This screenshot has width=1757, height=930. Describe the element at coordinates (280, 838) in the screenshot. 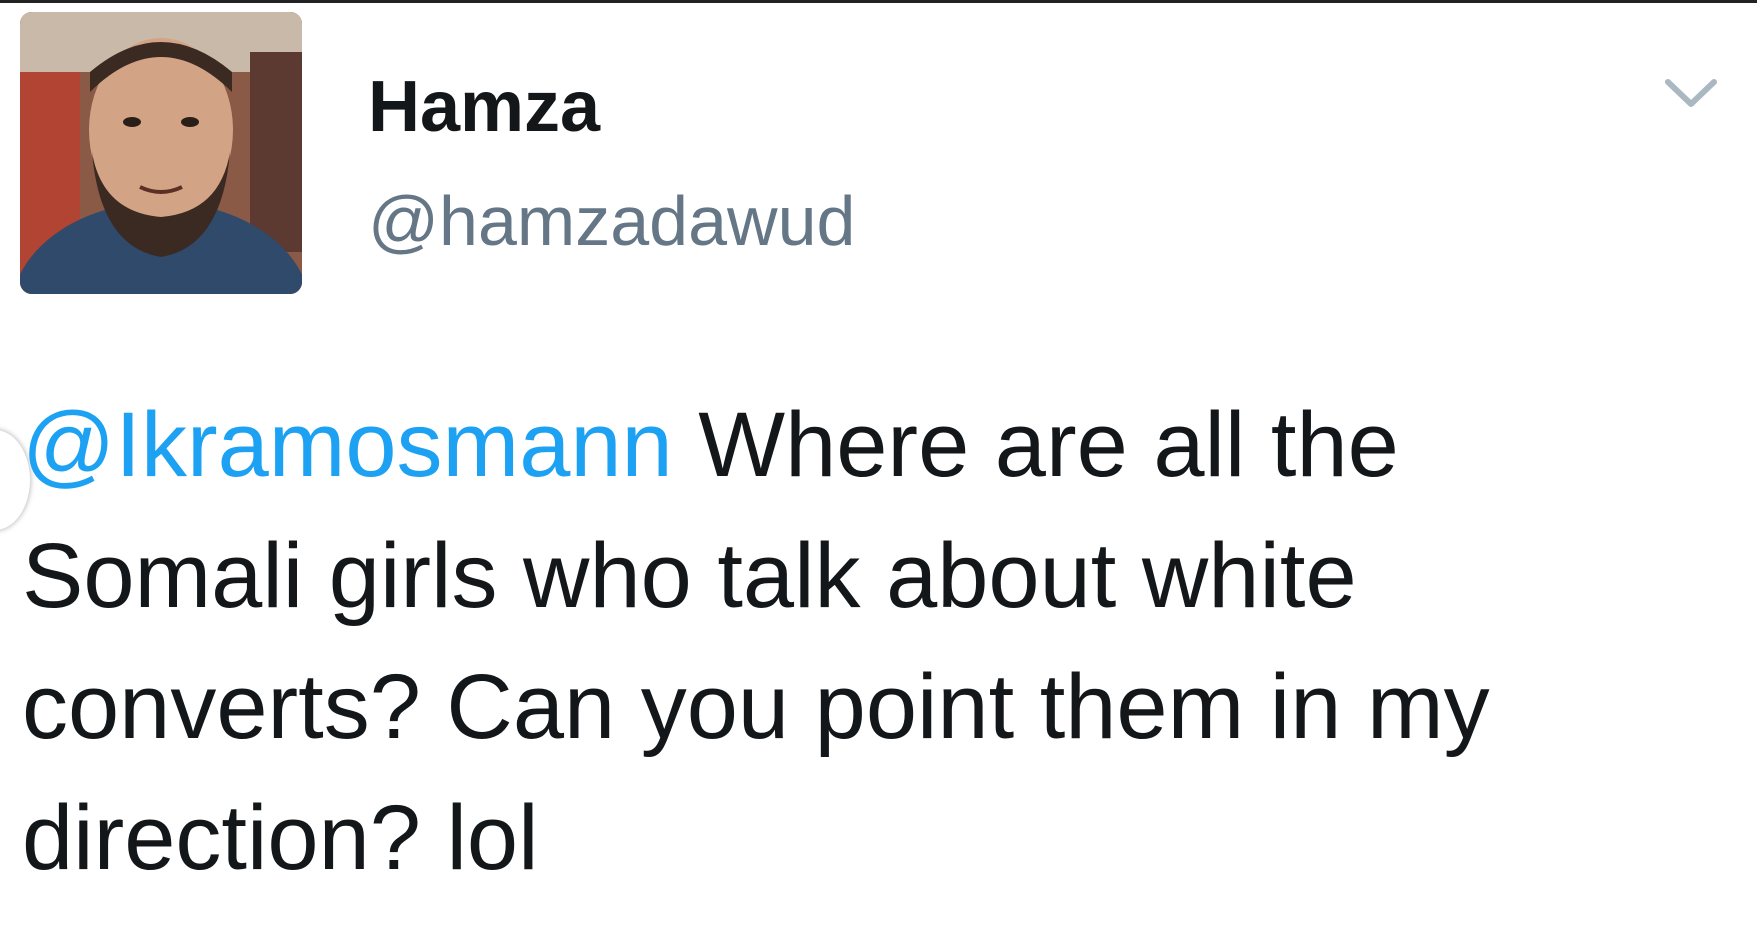

I see `tweet-line-4: direction? lol` at that location.